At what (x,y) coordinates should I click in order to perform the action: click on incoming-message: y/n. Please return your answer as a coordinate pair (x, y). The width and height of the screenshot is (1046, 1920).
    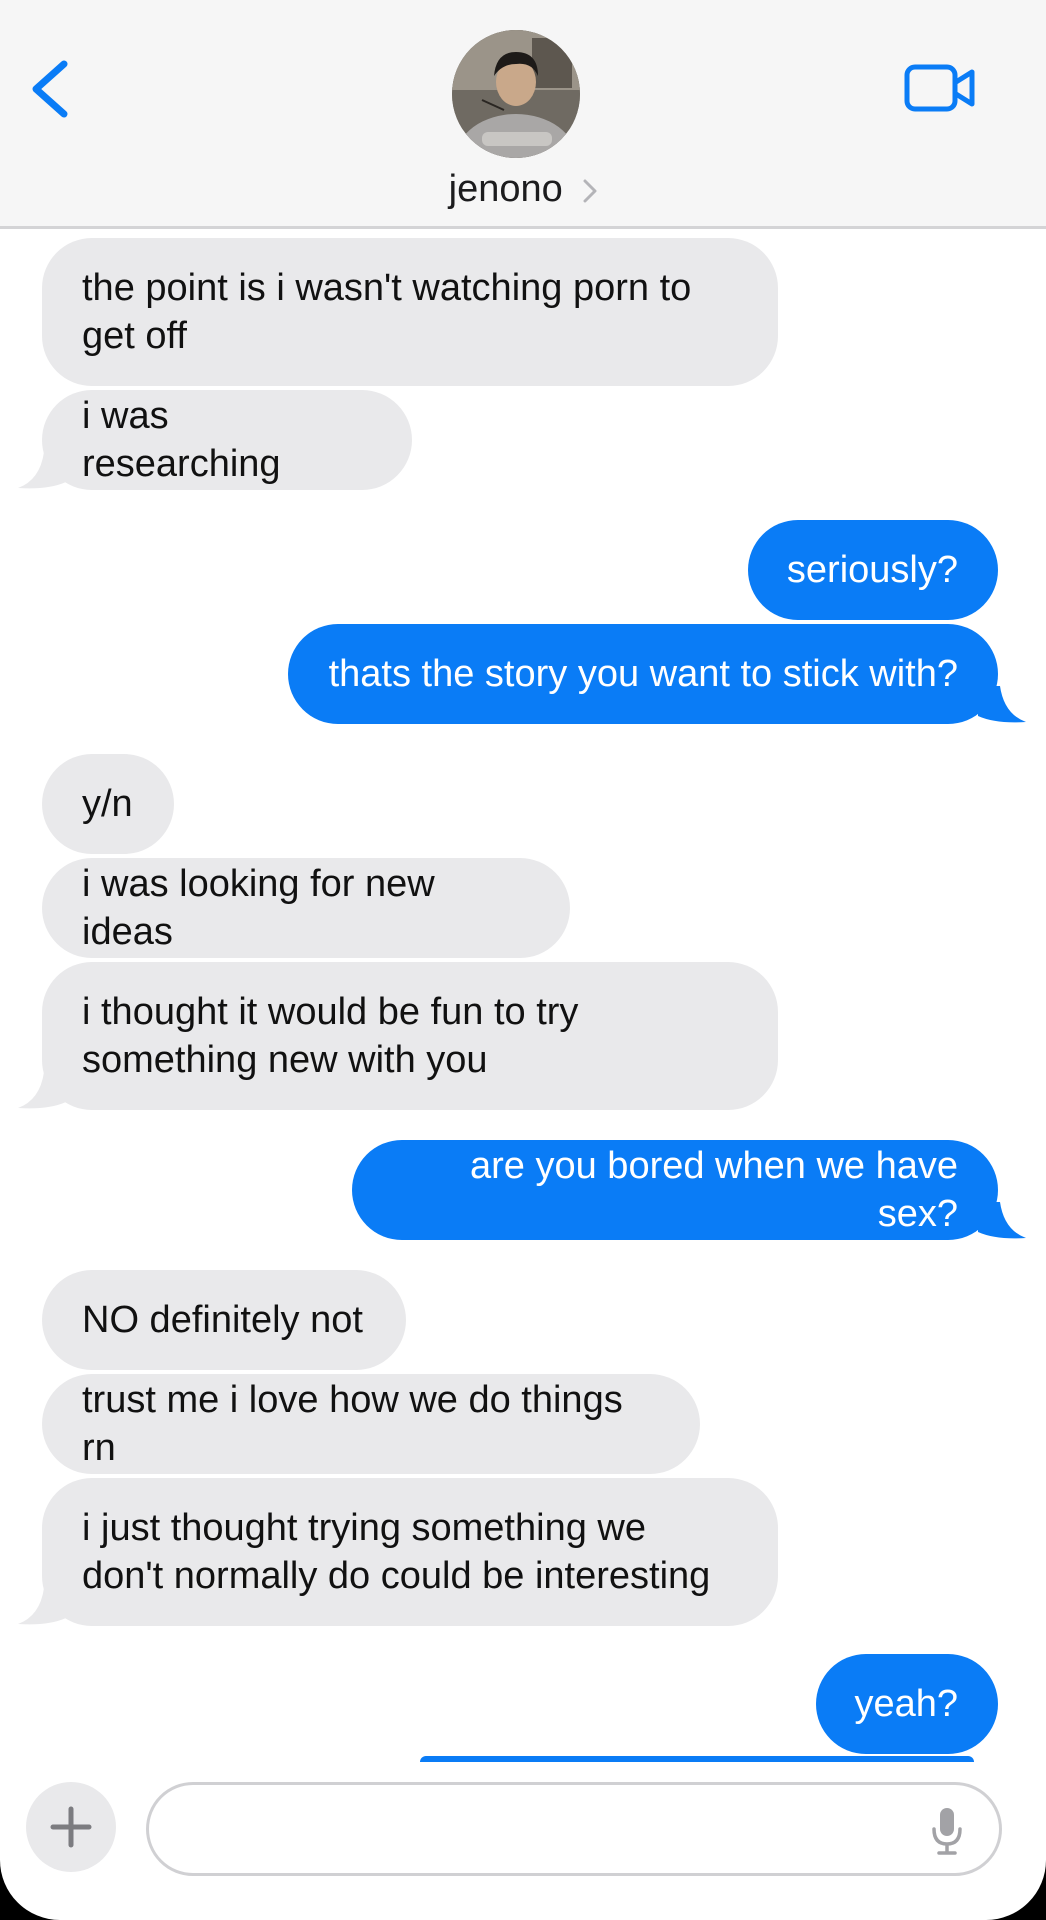
    Looking at the image, I should click on (108, 804).